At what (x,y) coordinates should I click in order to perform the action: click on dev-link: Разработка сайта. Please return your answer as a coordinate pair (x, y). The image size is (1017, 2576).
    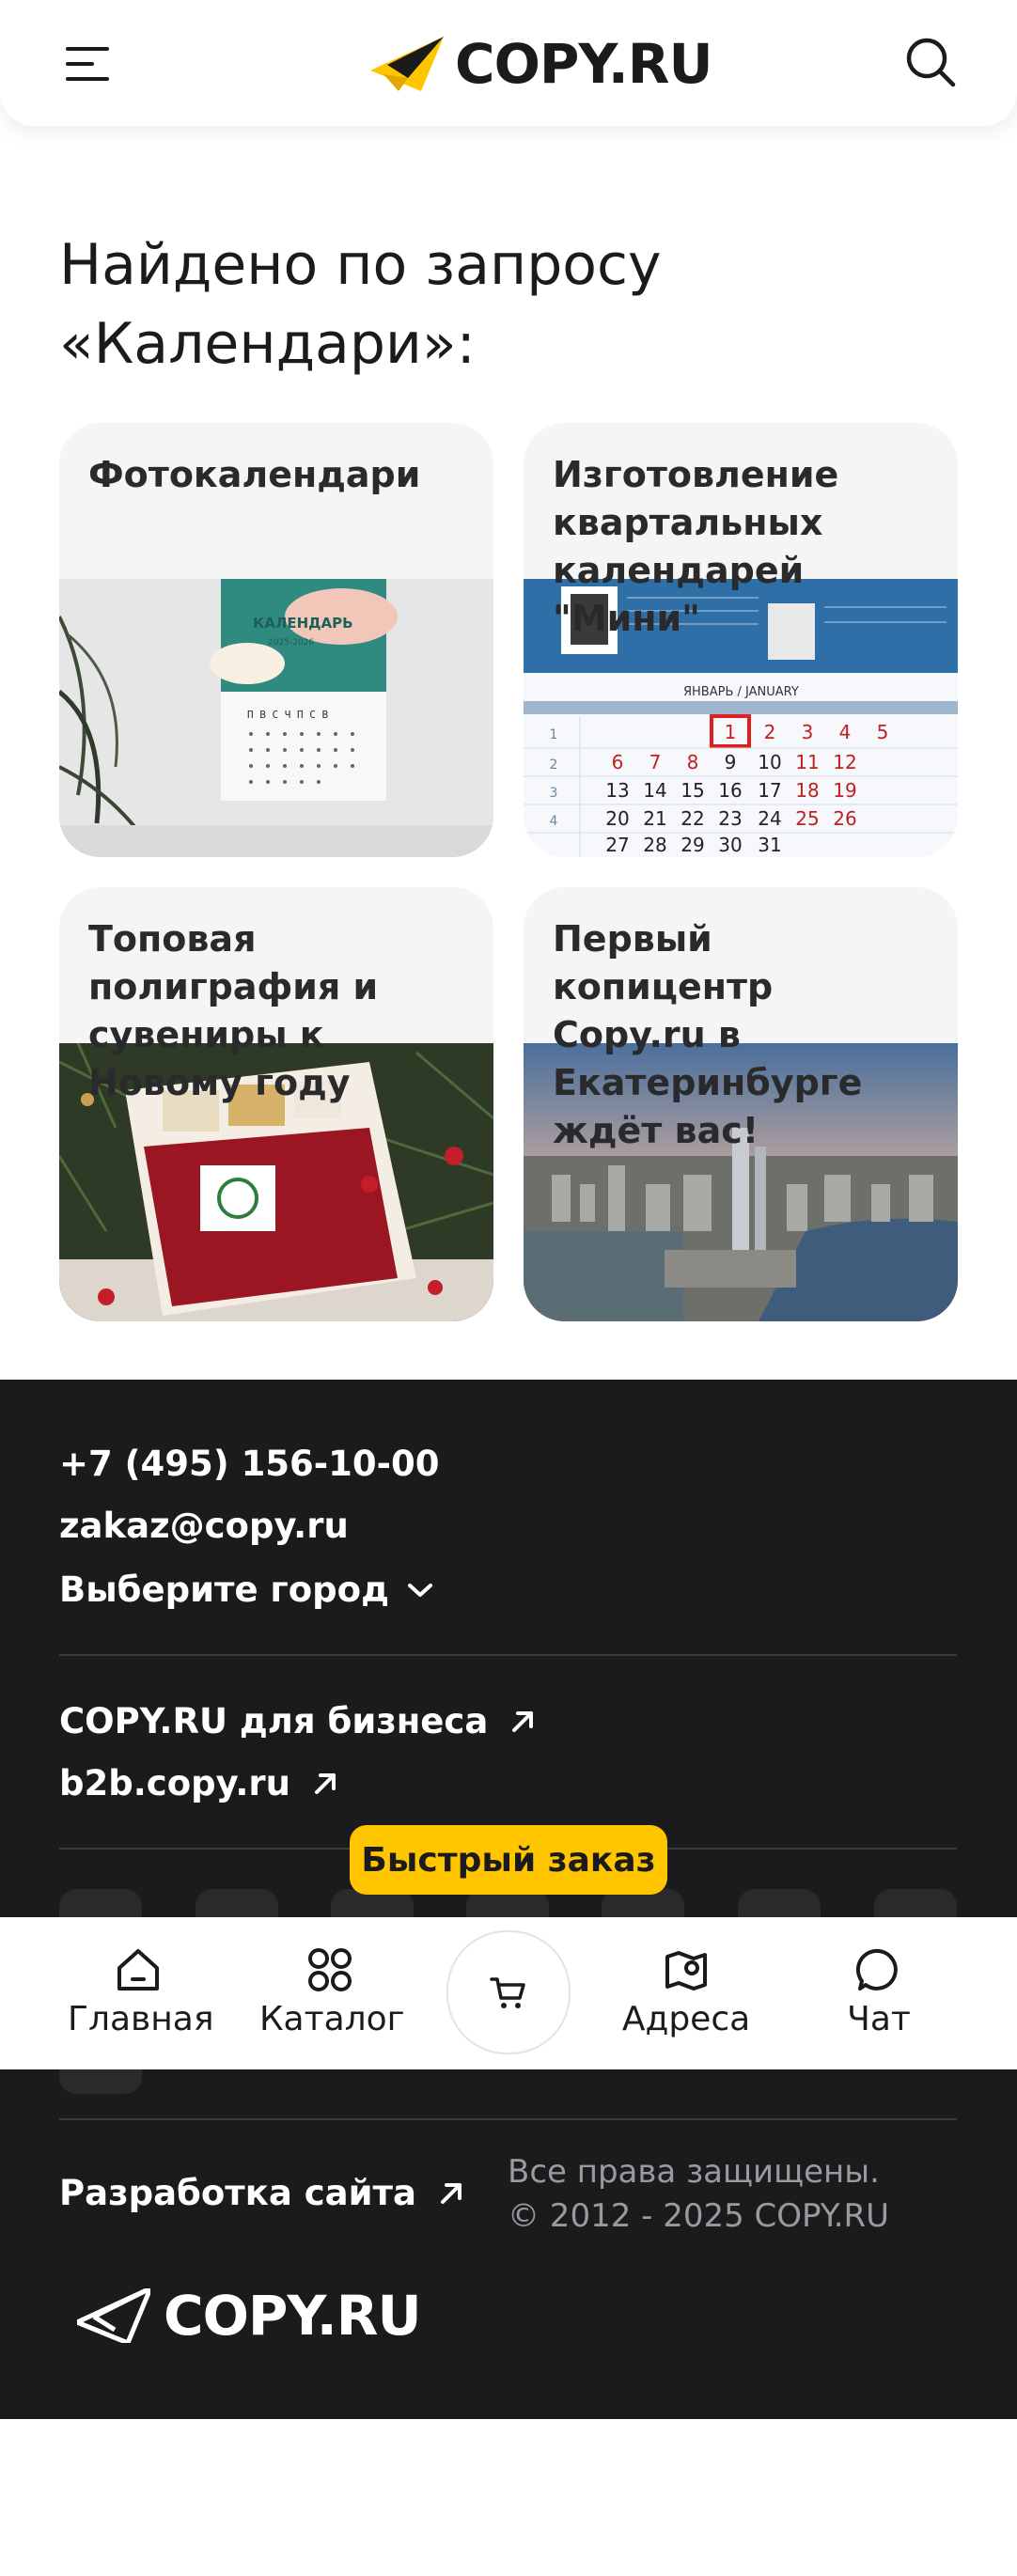
    Looking at the image, I should click on (262, 2193).